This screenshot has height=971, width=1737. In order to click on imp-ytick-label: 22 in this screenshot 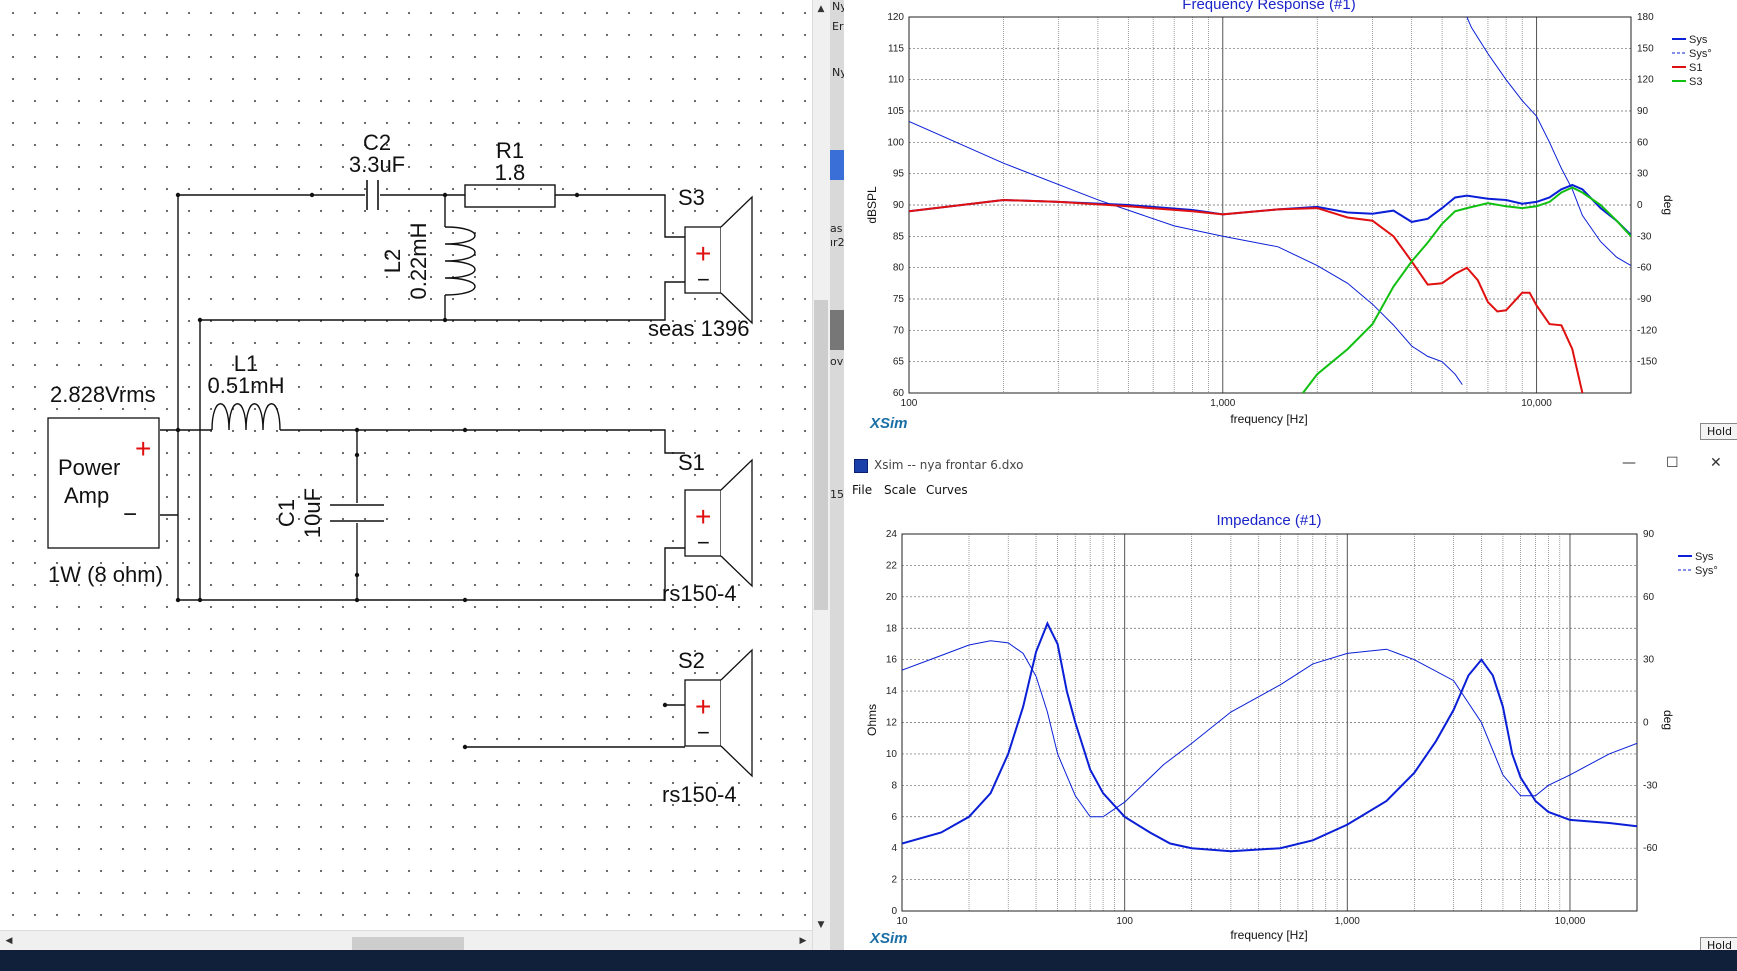, I will do `click(892, 565)`.